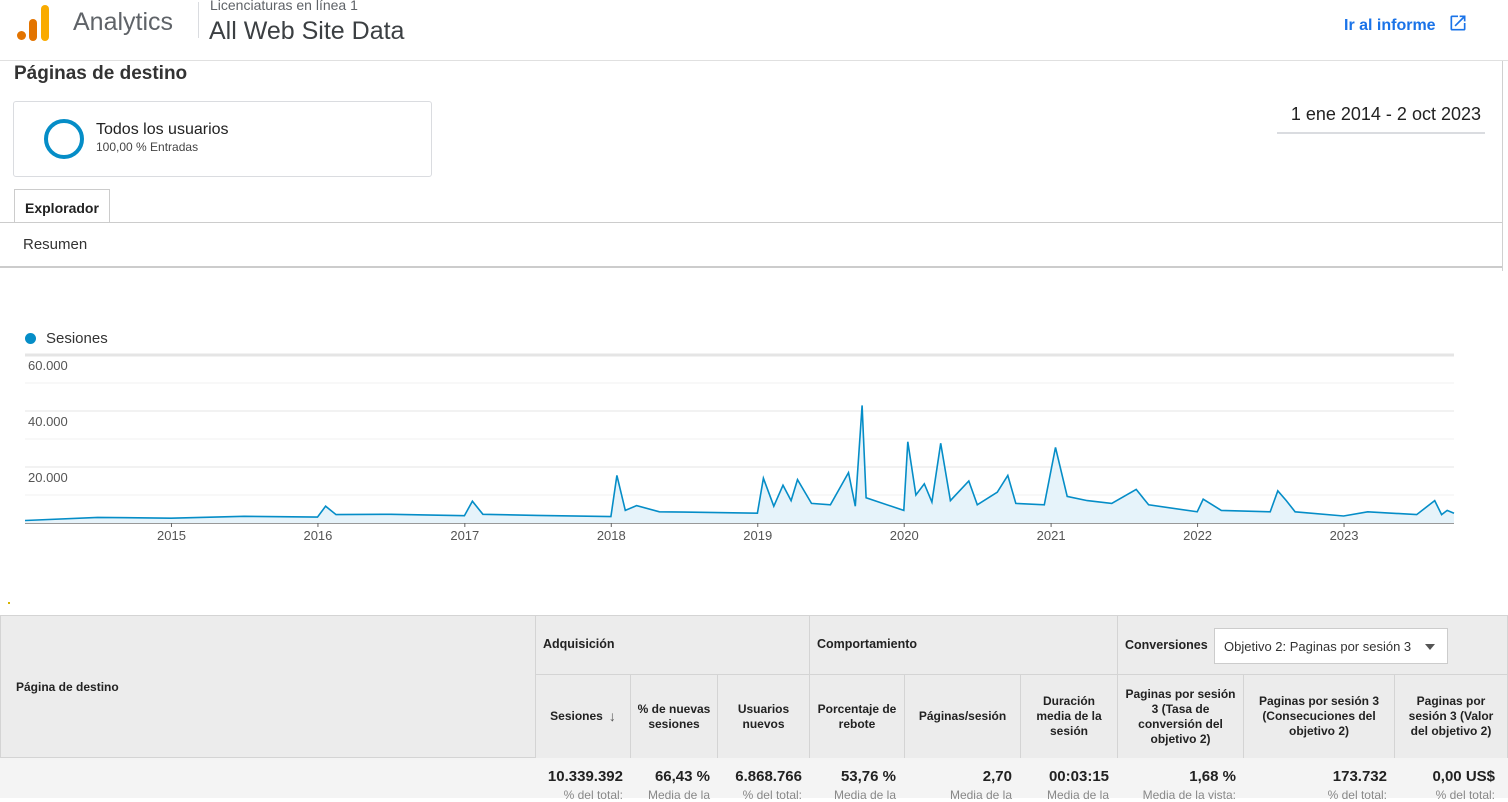  Describe the element at coordinates (1318, 646) in the screenshot. I see `goal-select-value: Objetivo 2: Paginas por sesión 3` at that location.